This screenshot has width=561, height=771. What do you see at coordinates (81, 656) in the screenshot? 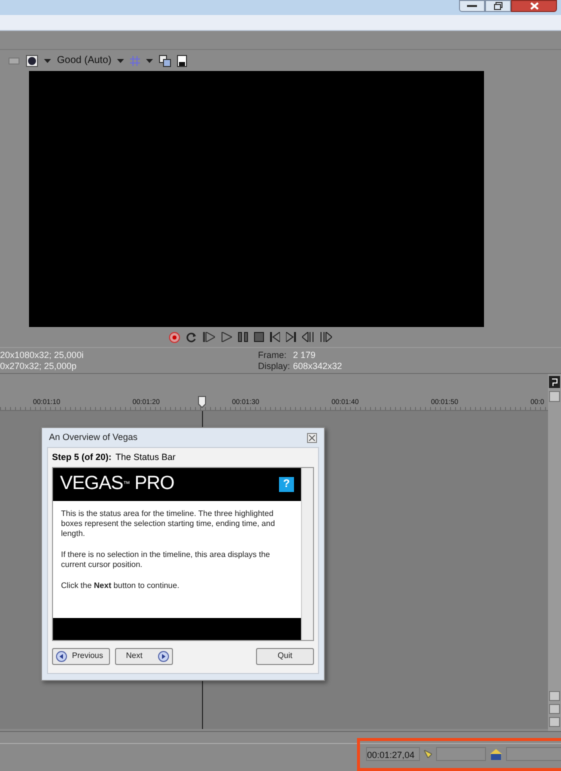
I see `previous-button: Previous` at bounding box center [81, 656].